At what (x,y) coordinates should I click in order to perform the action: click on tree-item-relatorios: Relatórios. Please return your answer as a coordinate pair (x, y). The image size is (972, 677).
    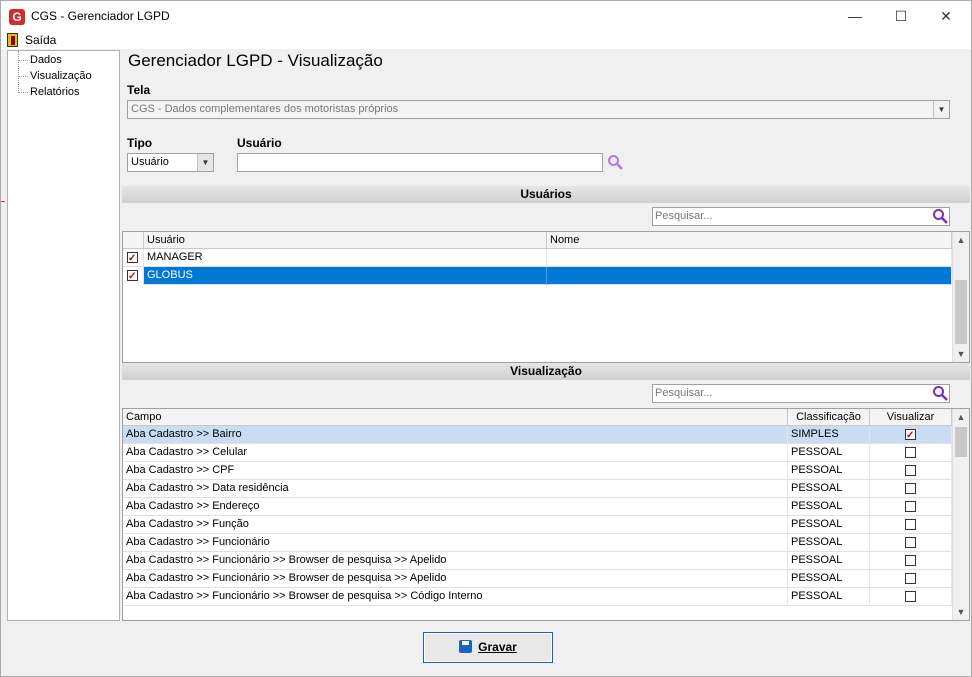
    Looking at the image, I should click on (55, 92).